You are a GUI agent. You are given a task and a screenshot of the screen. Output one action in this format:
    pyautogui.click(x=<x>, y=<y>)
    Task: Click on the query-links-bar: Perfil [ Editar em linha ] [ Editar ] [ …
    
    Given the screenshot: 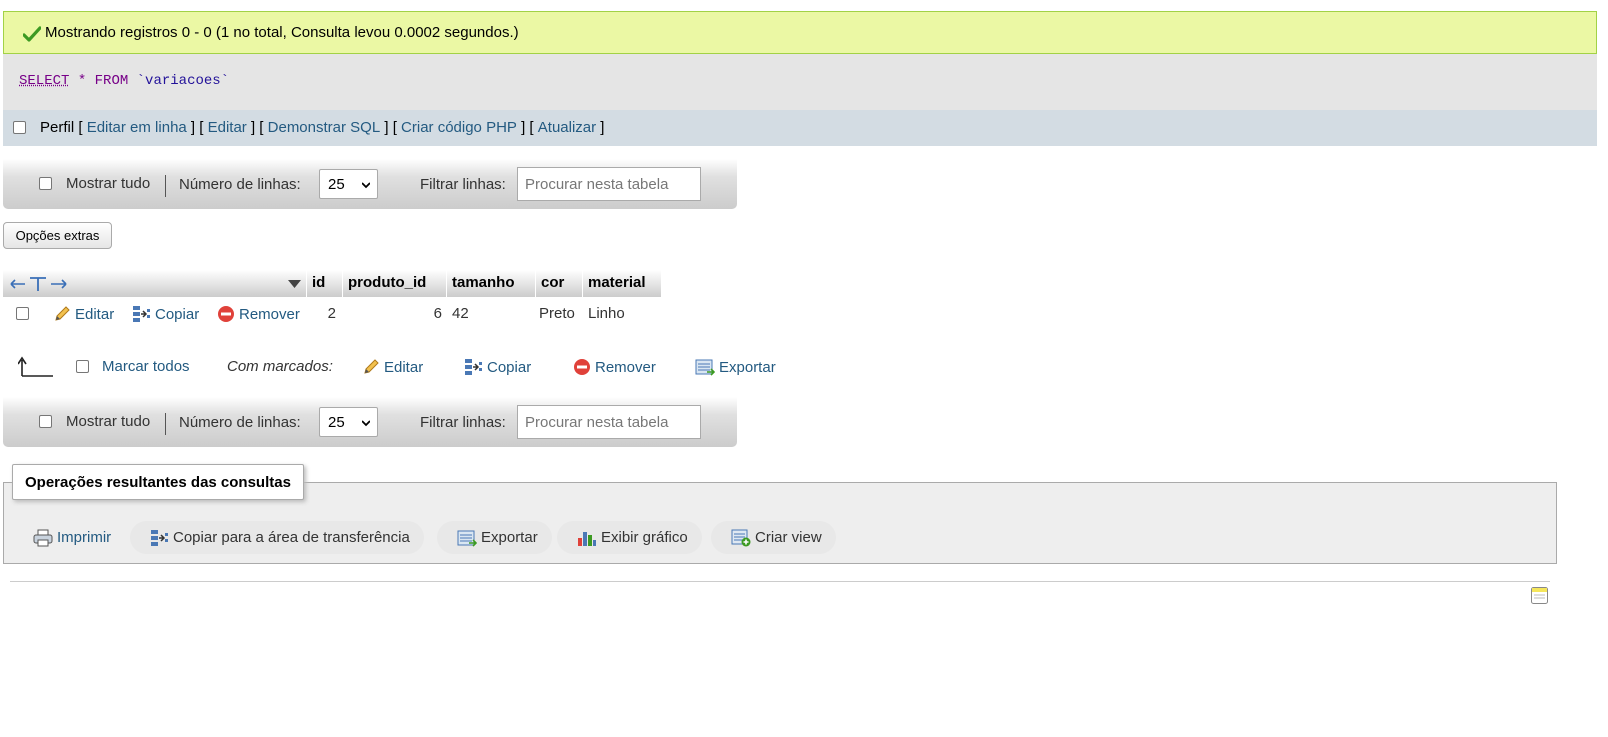 What is the action you would take?
    pyautogui.click(x=800, y=128)
    